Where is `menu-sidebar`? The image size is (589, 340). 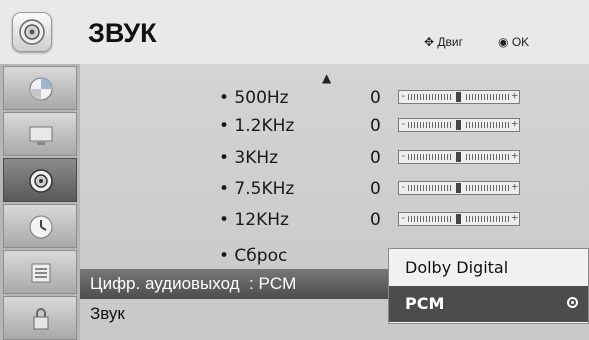
menu-sidebar is located at coordinates (40, 202).